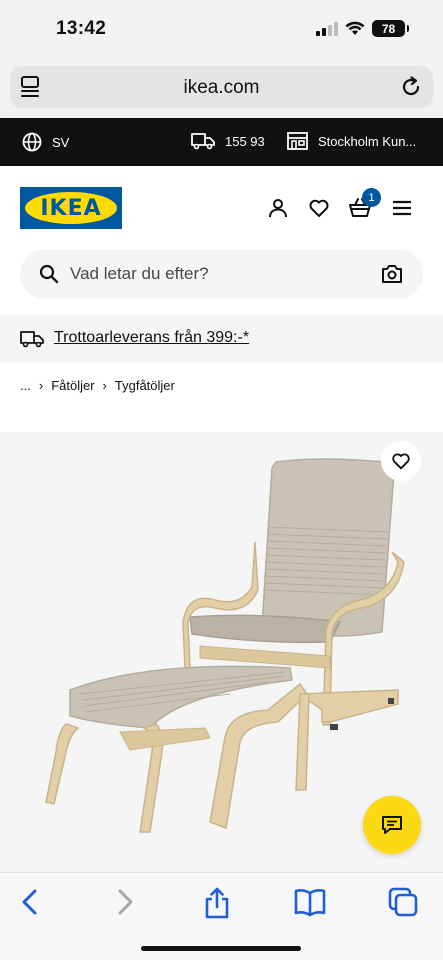 The image size is (443, 960). What do you see at coordinates (151, 338) in the screenshot?
I see `delivery-link: Trottoarleverans från 399:-*` at bounding box center [151, 338].